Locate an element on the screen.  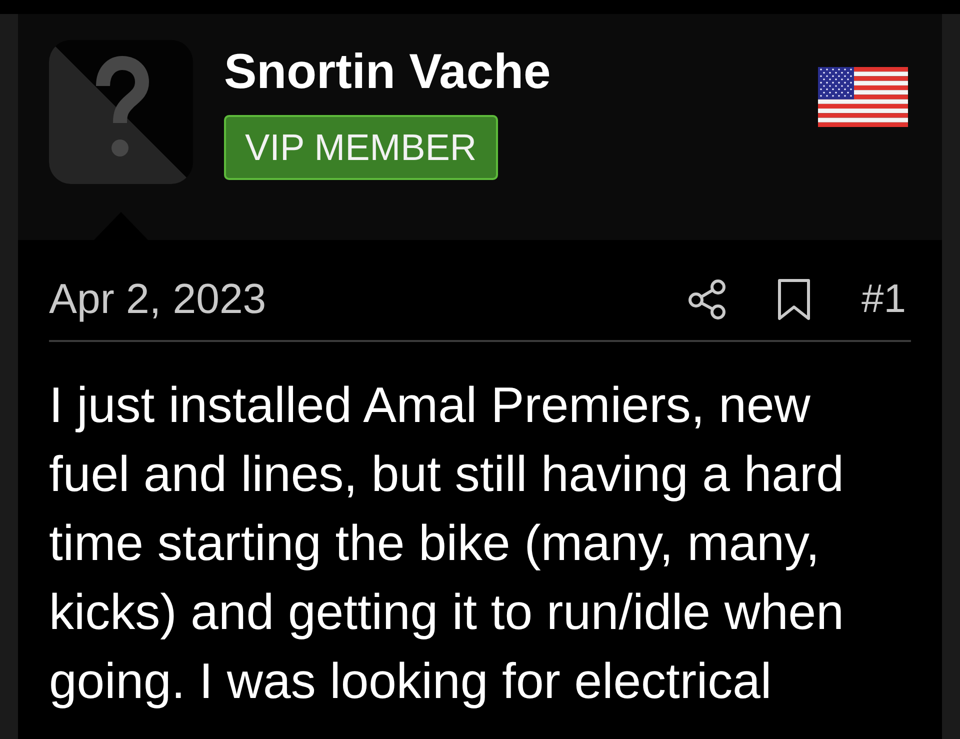
bookmark-button is located at coordinates (794, 299).